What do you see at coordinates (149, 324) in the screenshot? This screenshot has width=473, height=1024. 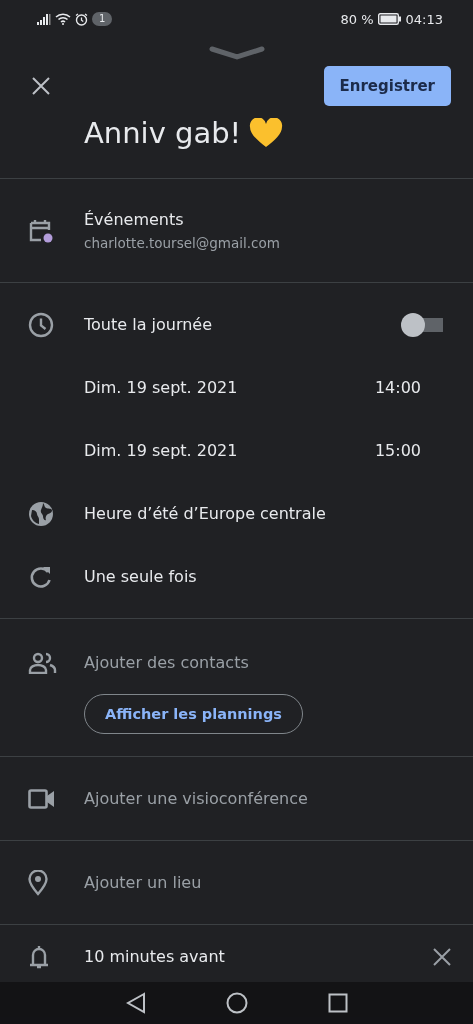 I see `all-day-label: Toute la journée` at bounding box center [149, 324].